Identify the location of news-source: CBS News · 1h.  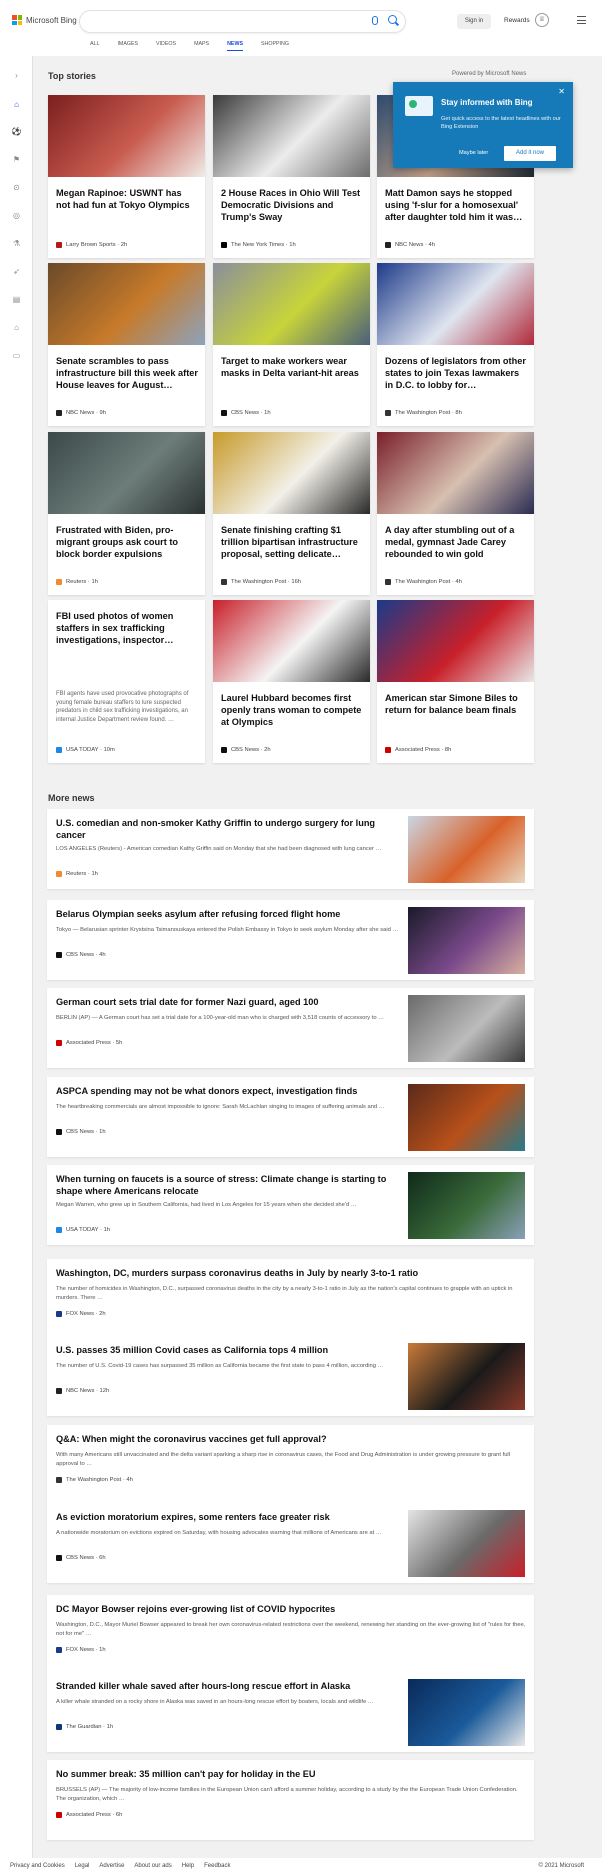
(81, 1132).